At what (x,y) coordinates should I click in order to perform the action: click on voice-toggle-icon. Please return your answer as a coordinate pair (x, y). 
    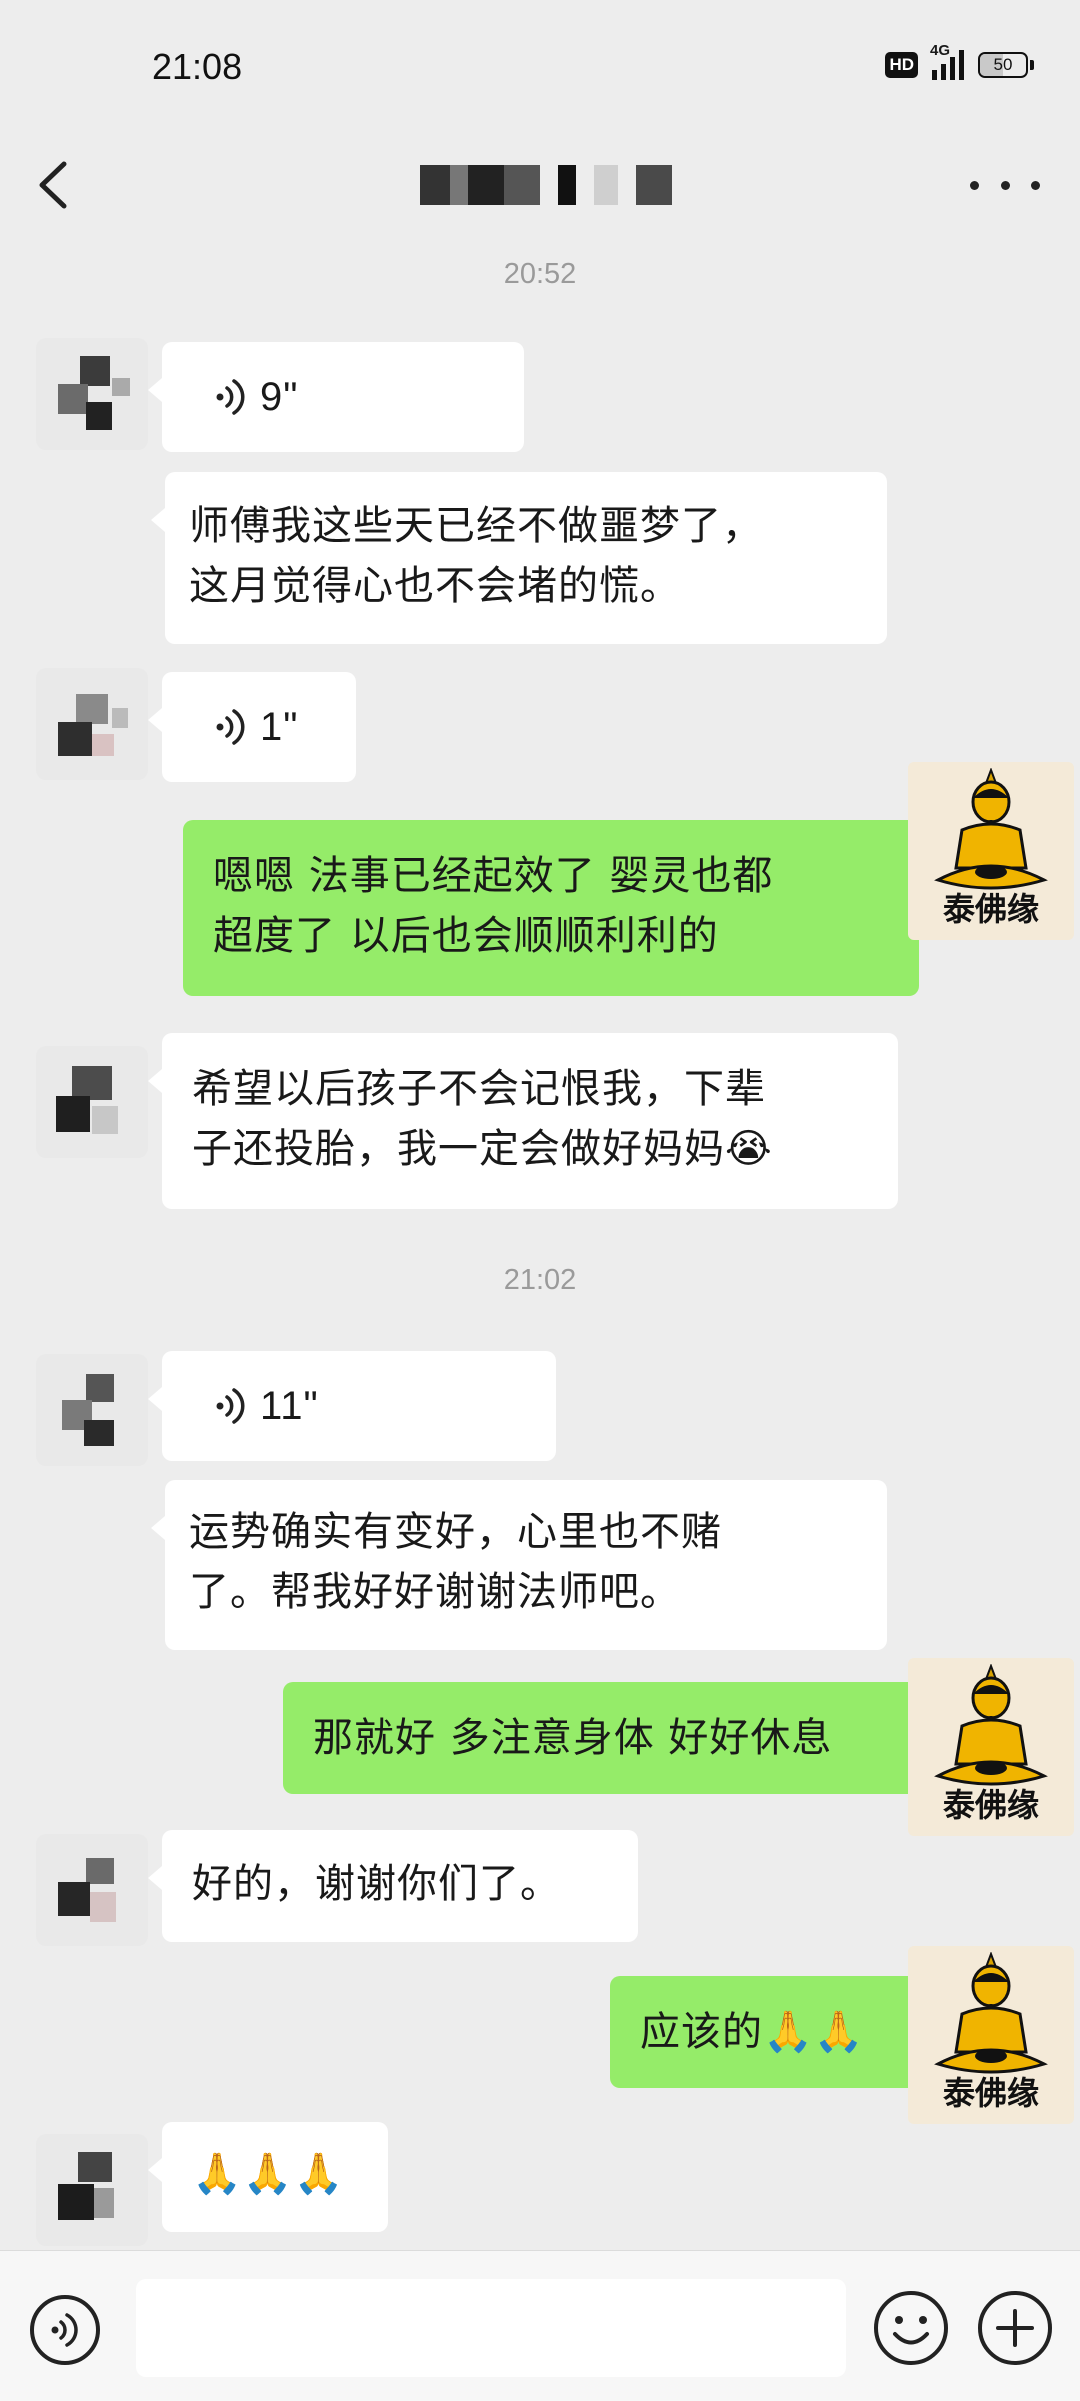
    Looking at the image, I should click on (65, 2330).